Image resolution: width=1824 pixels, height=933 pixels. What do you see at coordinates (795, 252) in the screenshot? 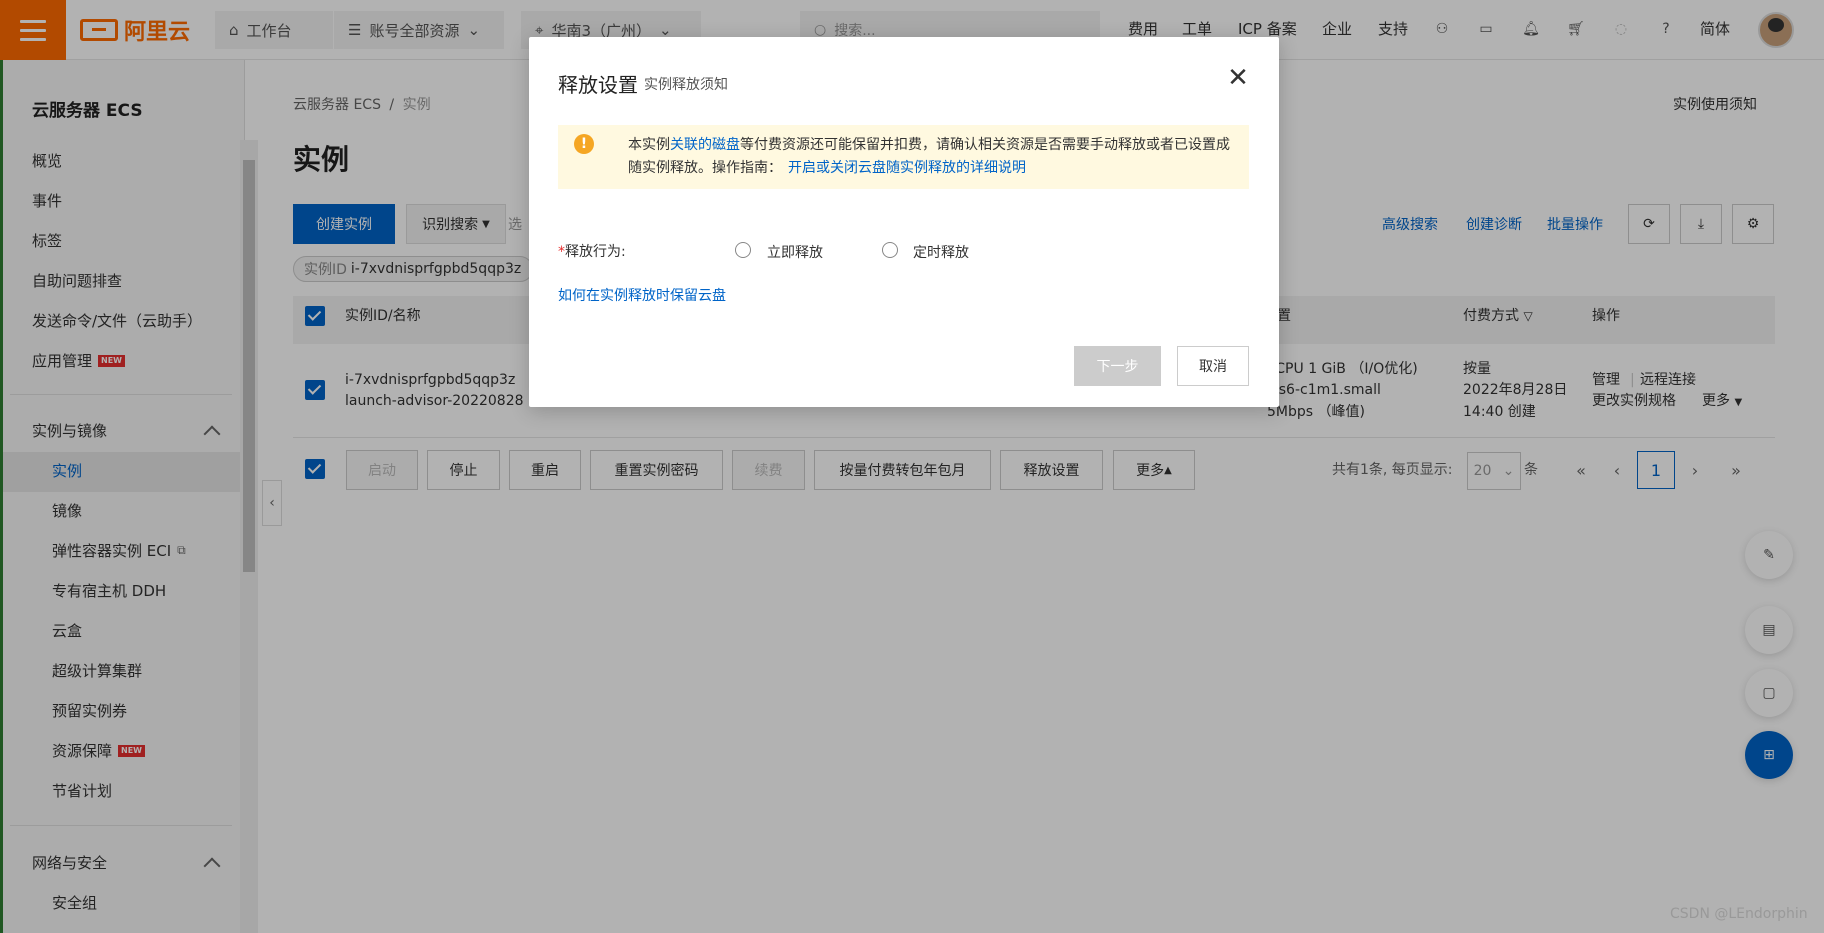
I see `immediate-release-label: 立即释放` at bounding box center [795, 252].